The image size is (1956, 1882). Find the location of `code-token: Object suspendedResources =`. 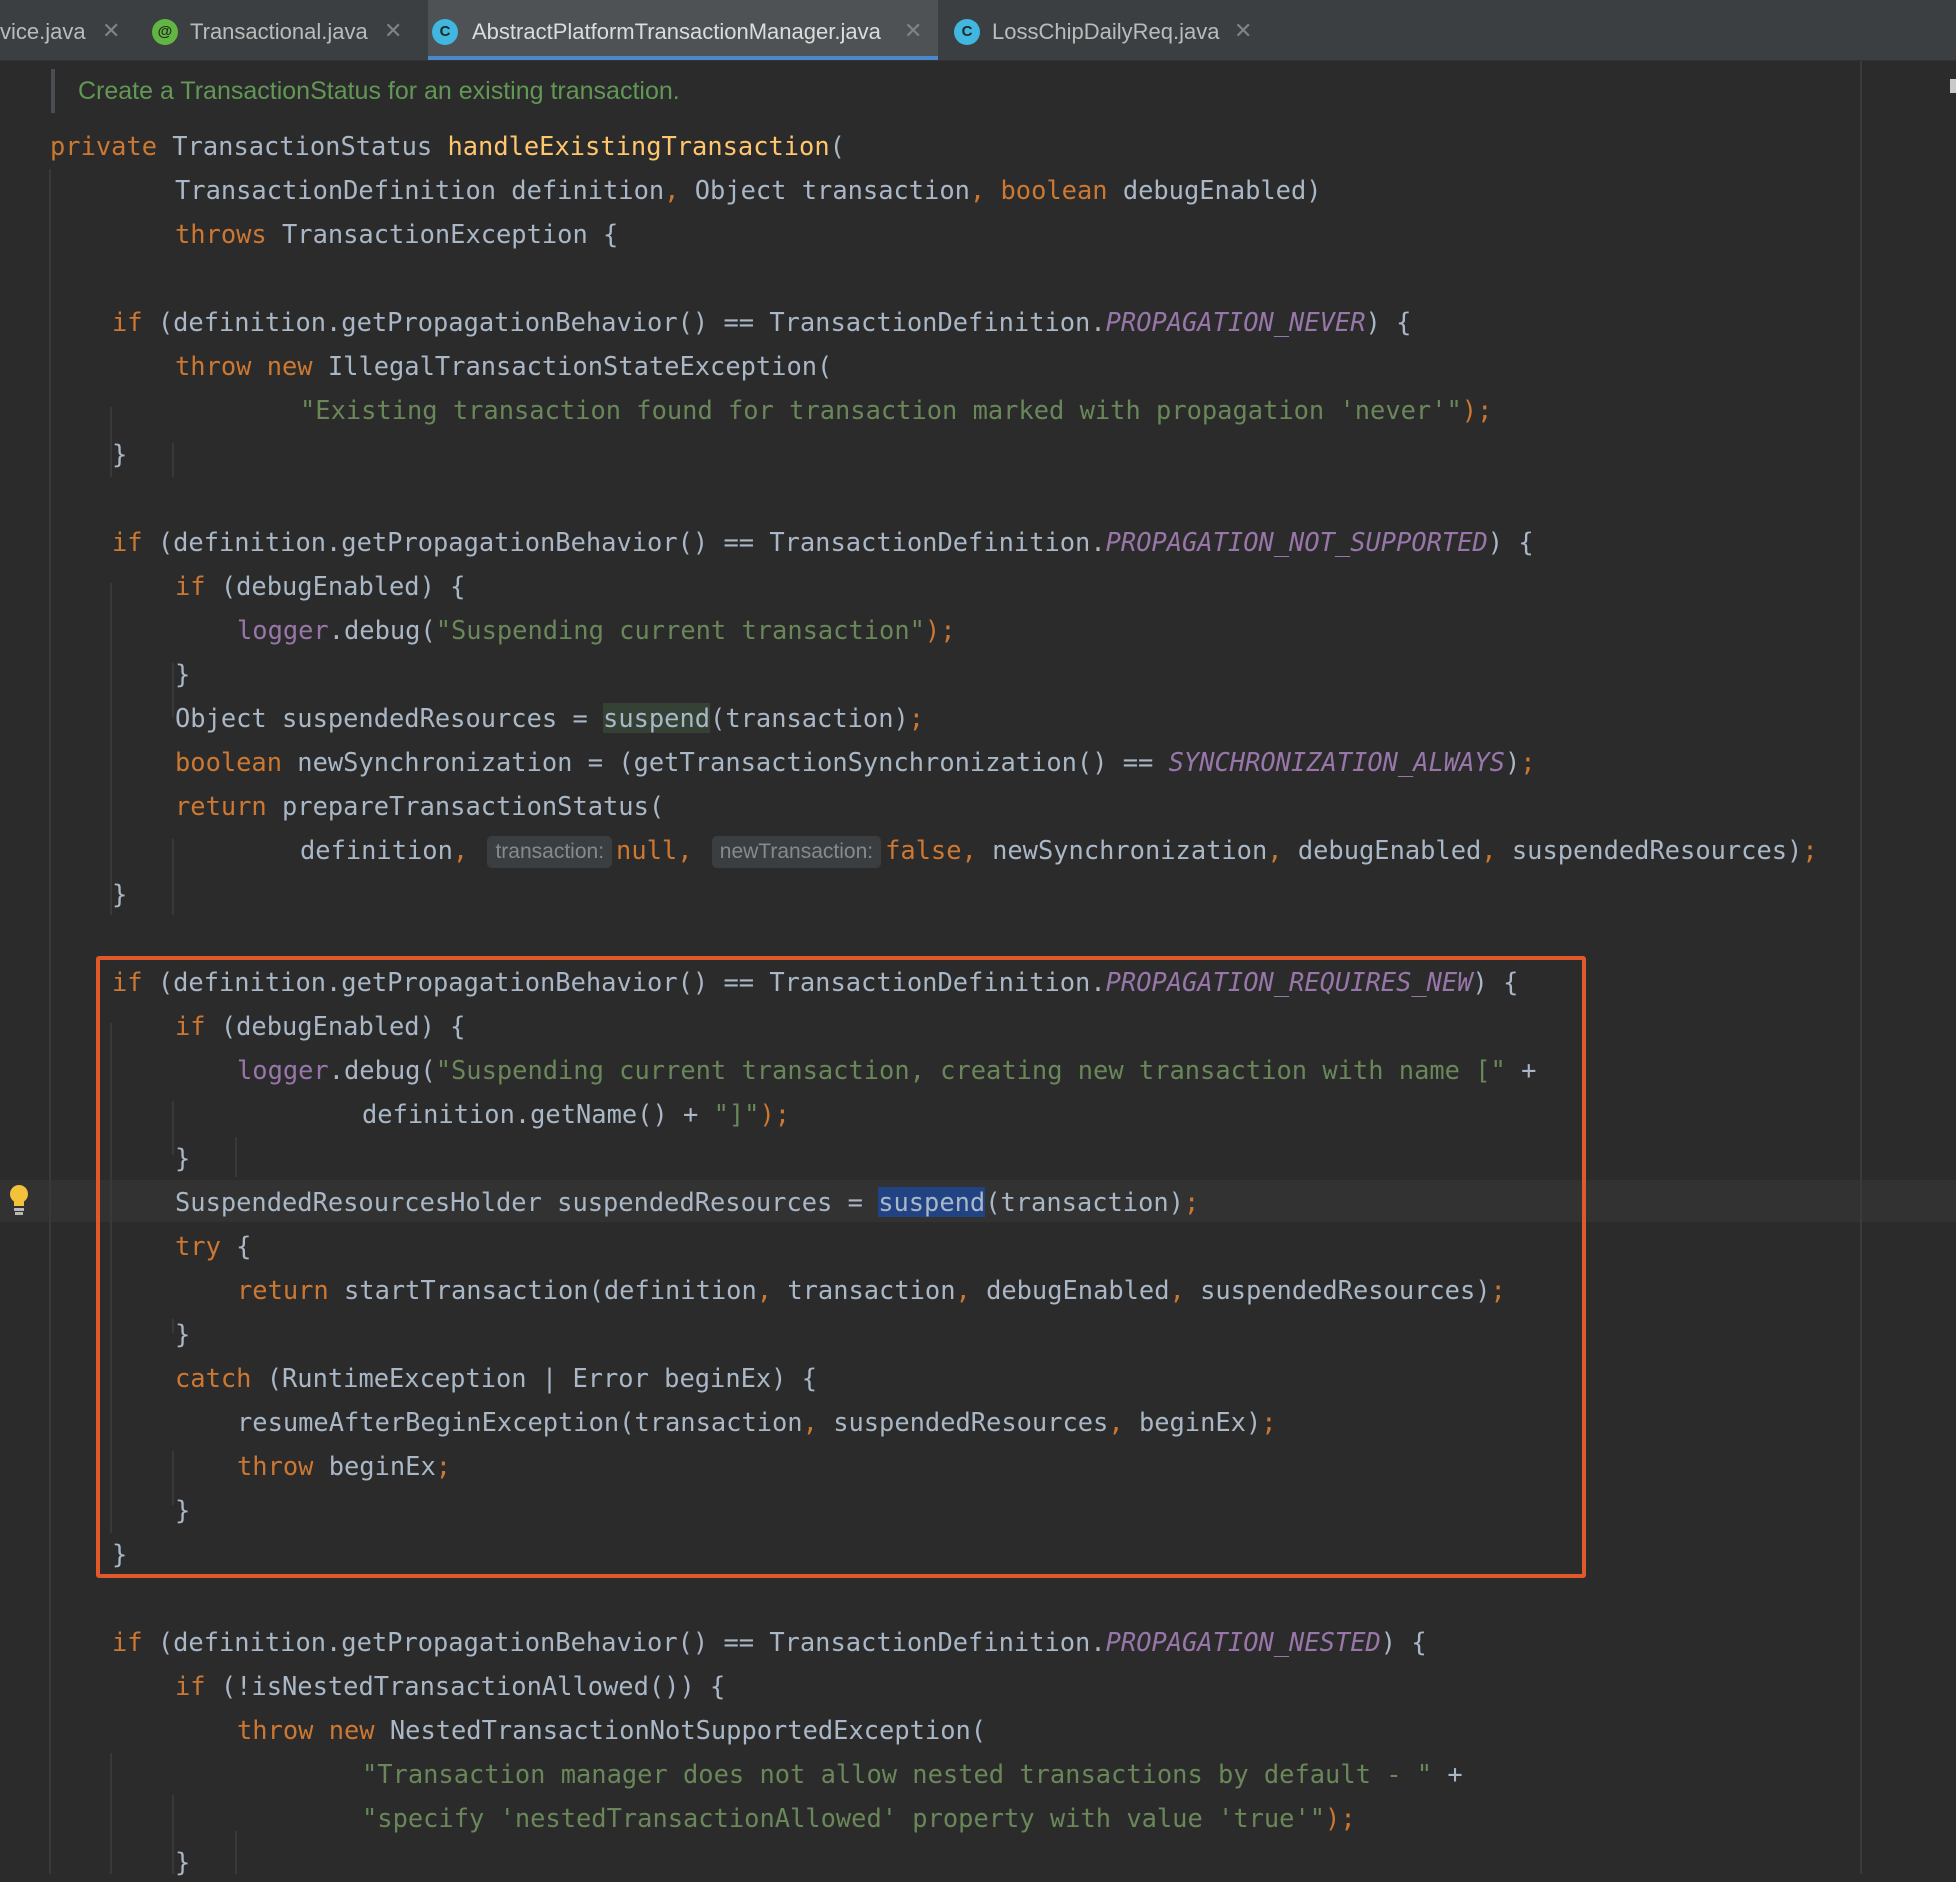

code-token: Object suspendedResources = is located at coordinates (389, 718).